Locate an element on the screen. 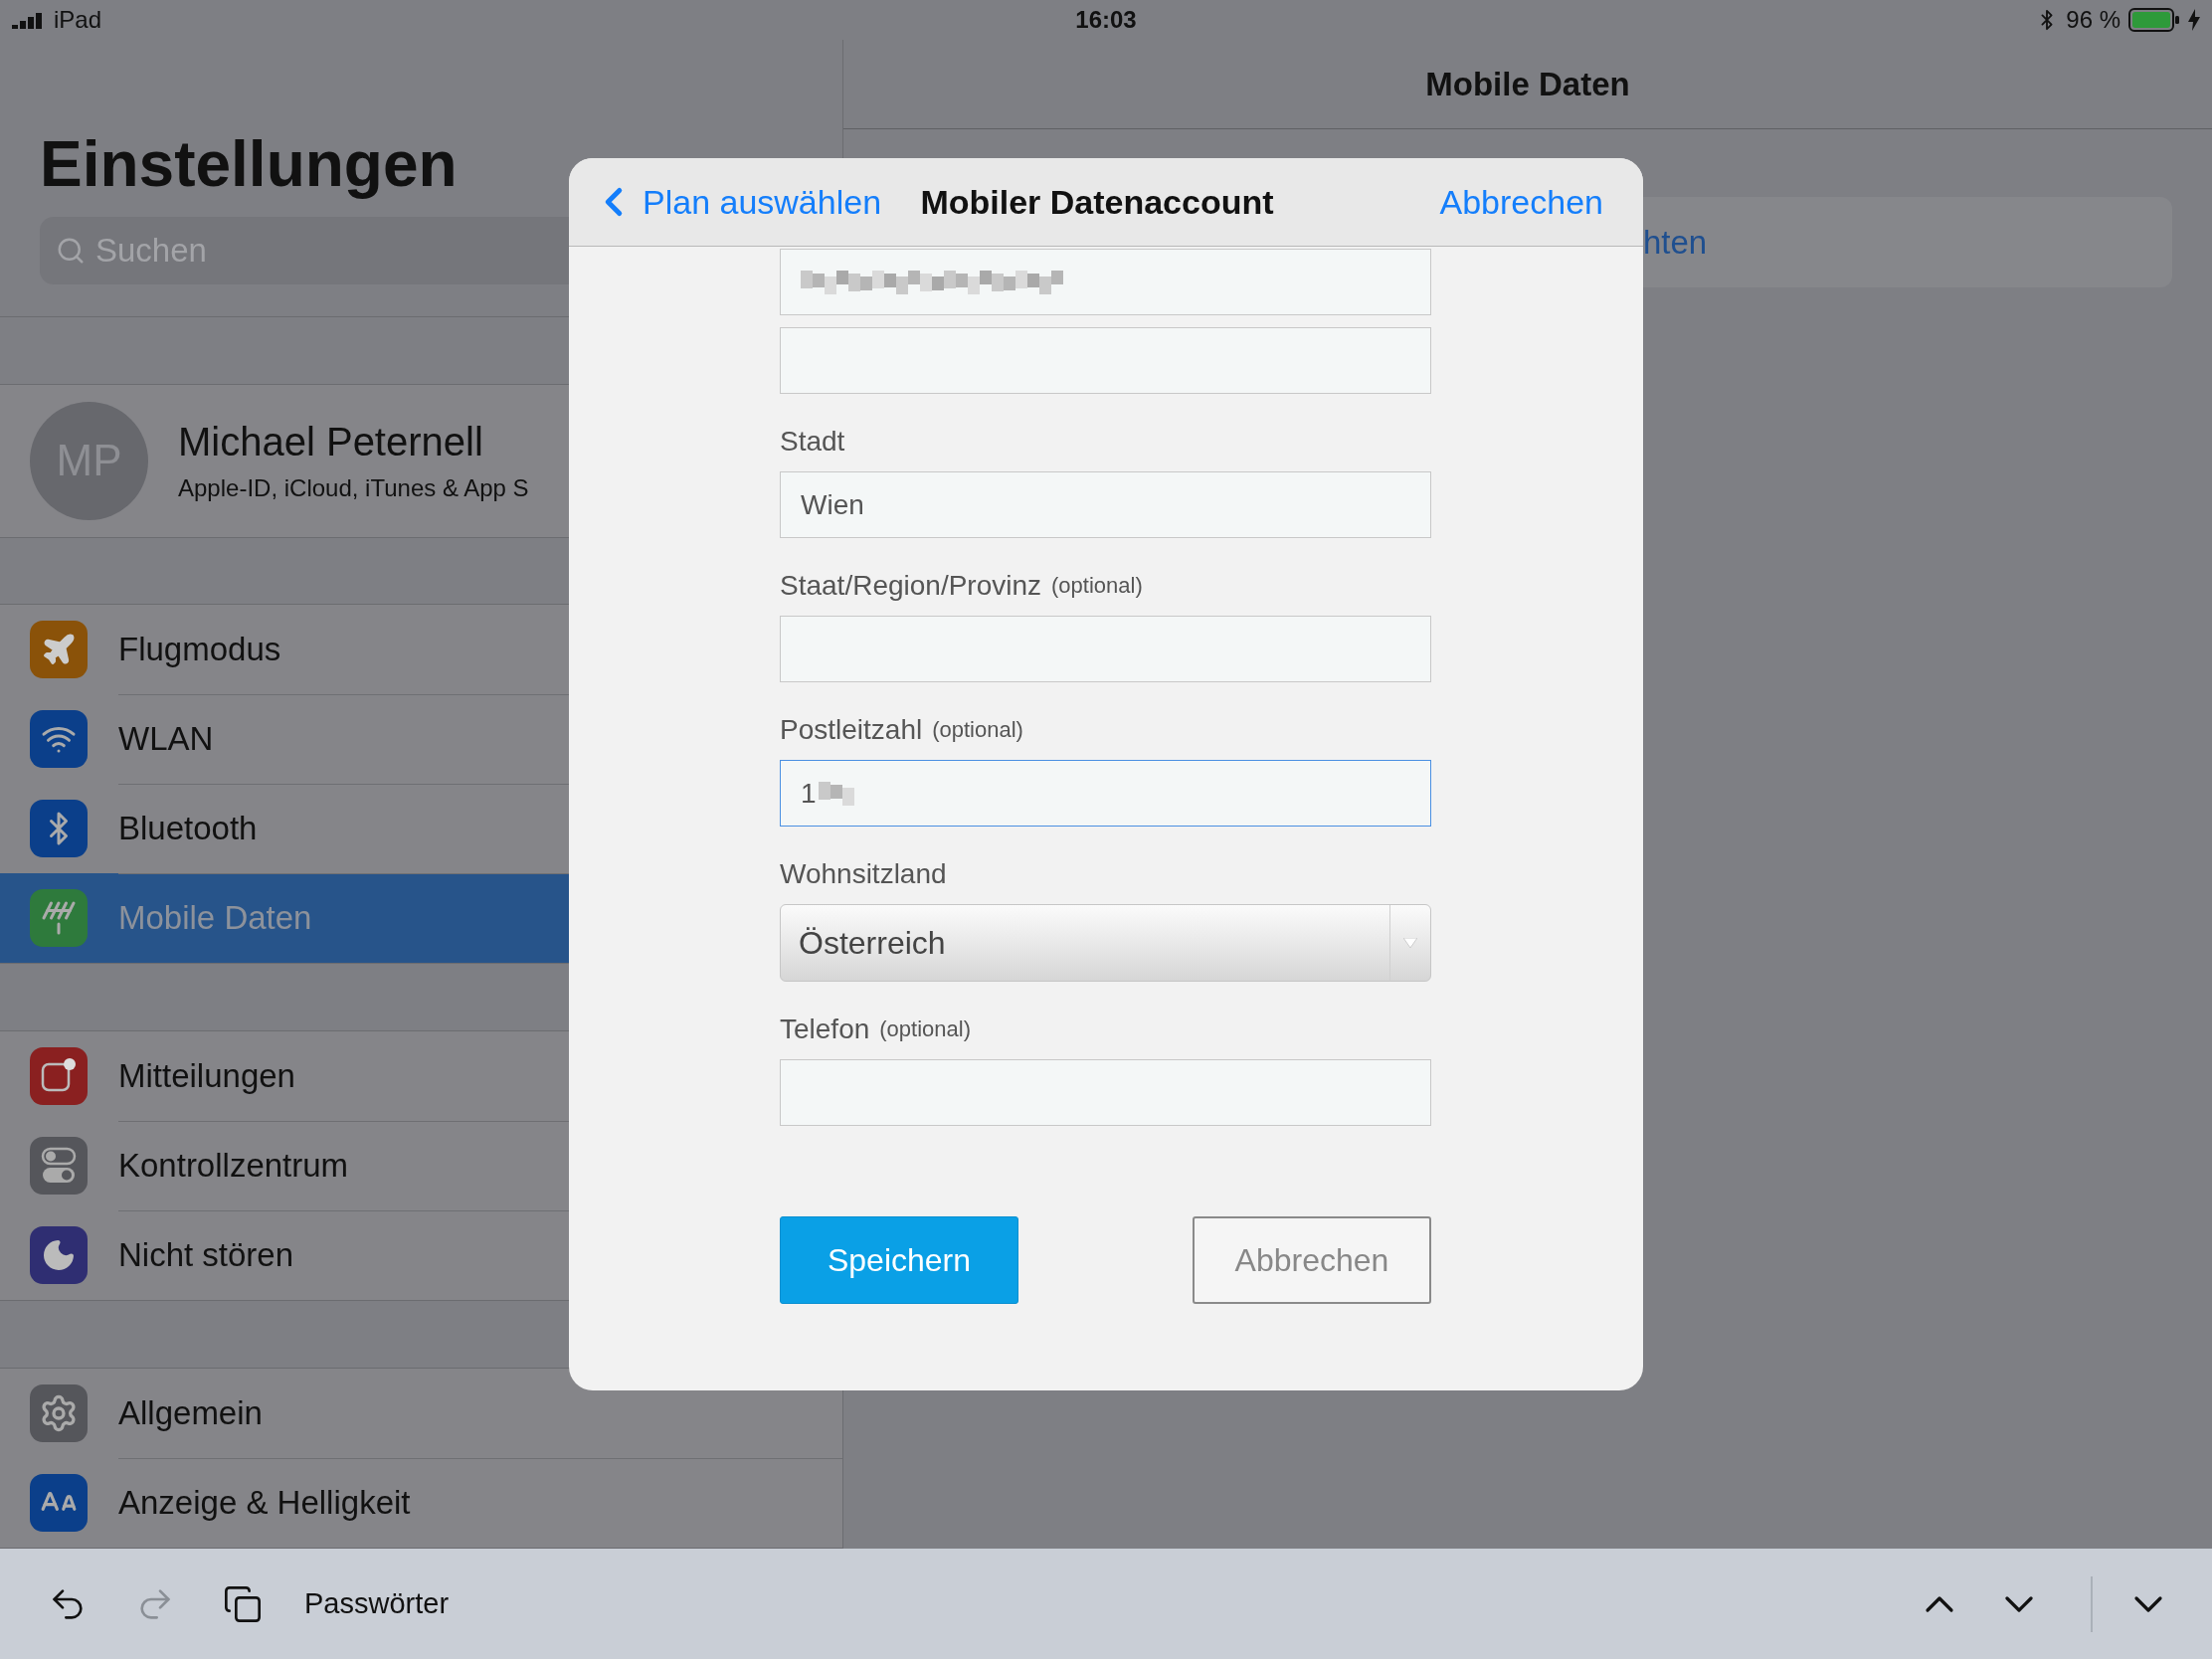  antenna-icon is located at coordinates (59, 918).